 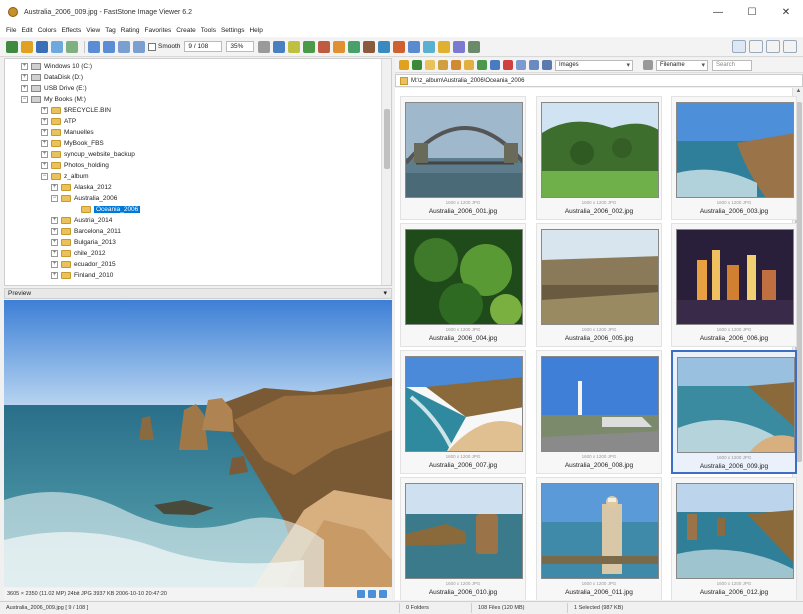 I want to click on folder-up-icon, so click(x=404, y=65).